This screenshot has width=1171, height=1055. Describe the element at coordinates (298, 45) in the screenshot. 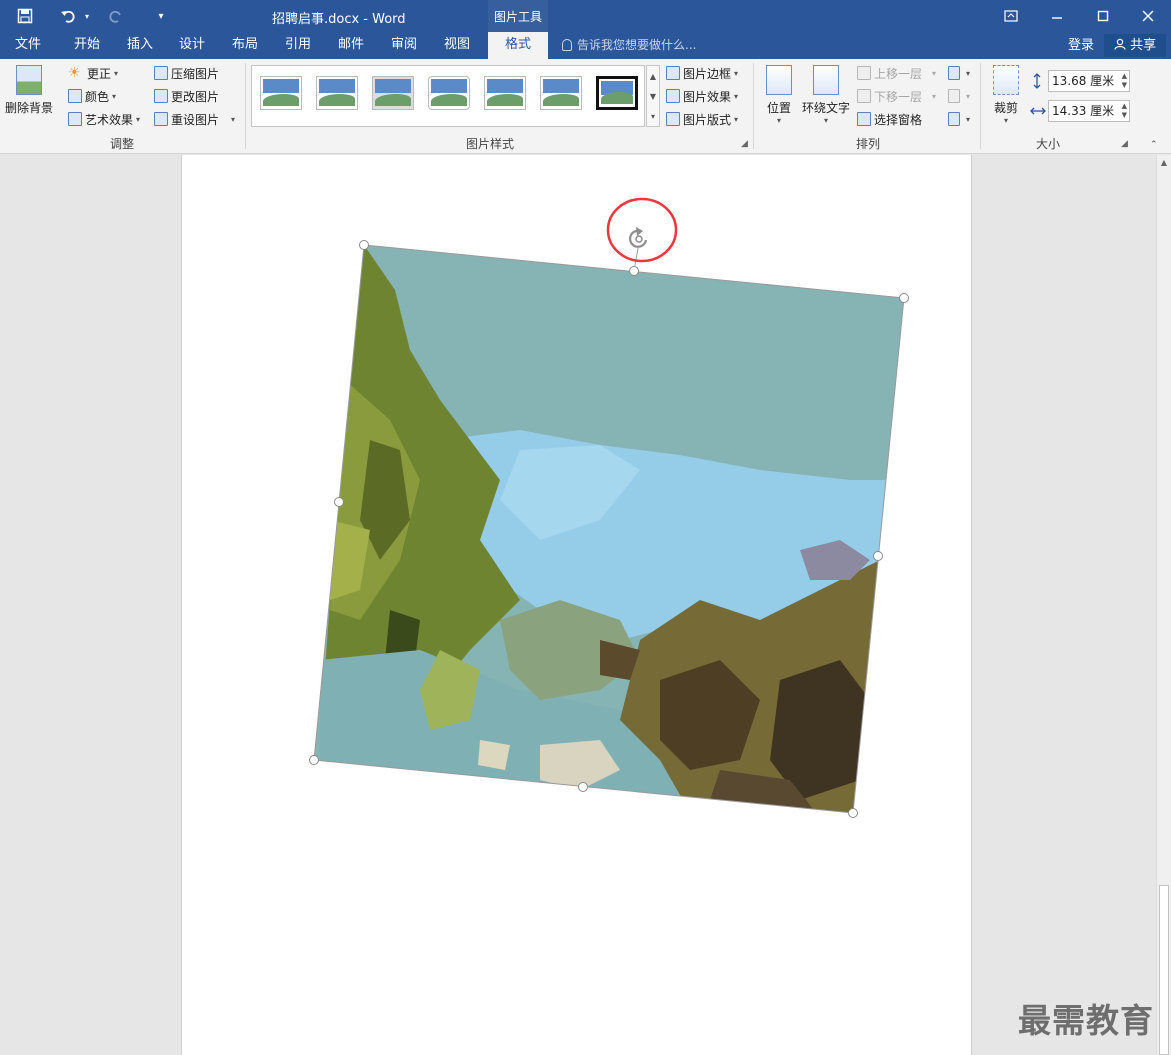

I see `tab-references: 引用` at that location.